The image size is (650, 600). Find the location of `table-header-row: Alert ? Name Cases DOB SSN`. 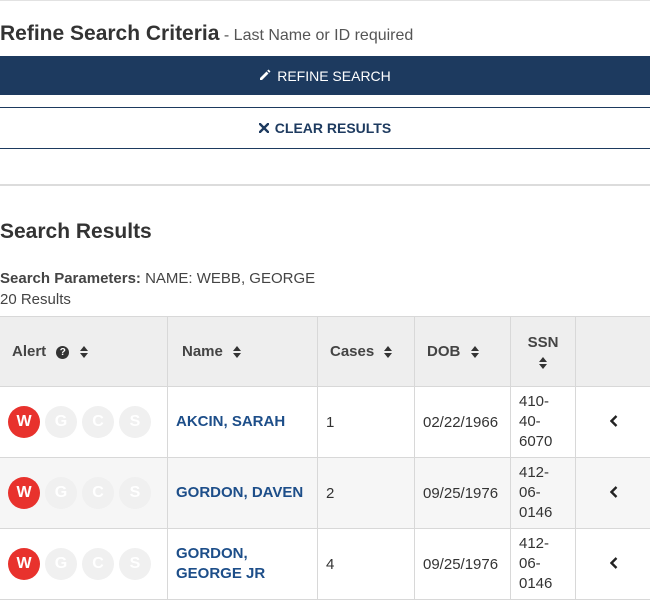

table-header-row: Alert ? Name Cases DOB SSN is located at coordinates (325, 351).